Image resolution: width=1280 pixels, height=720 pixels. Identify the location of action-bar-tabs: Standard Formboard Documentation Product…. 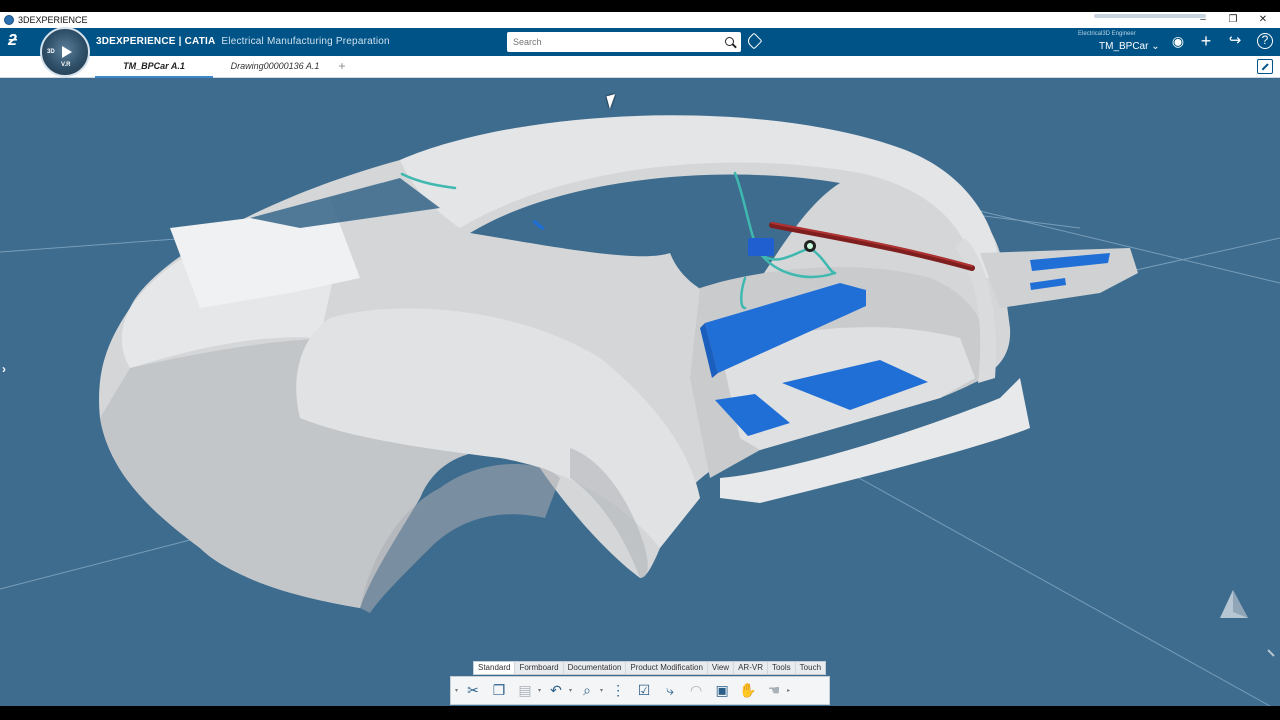
(650, 668).